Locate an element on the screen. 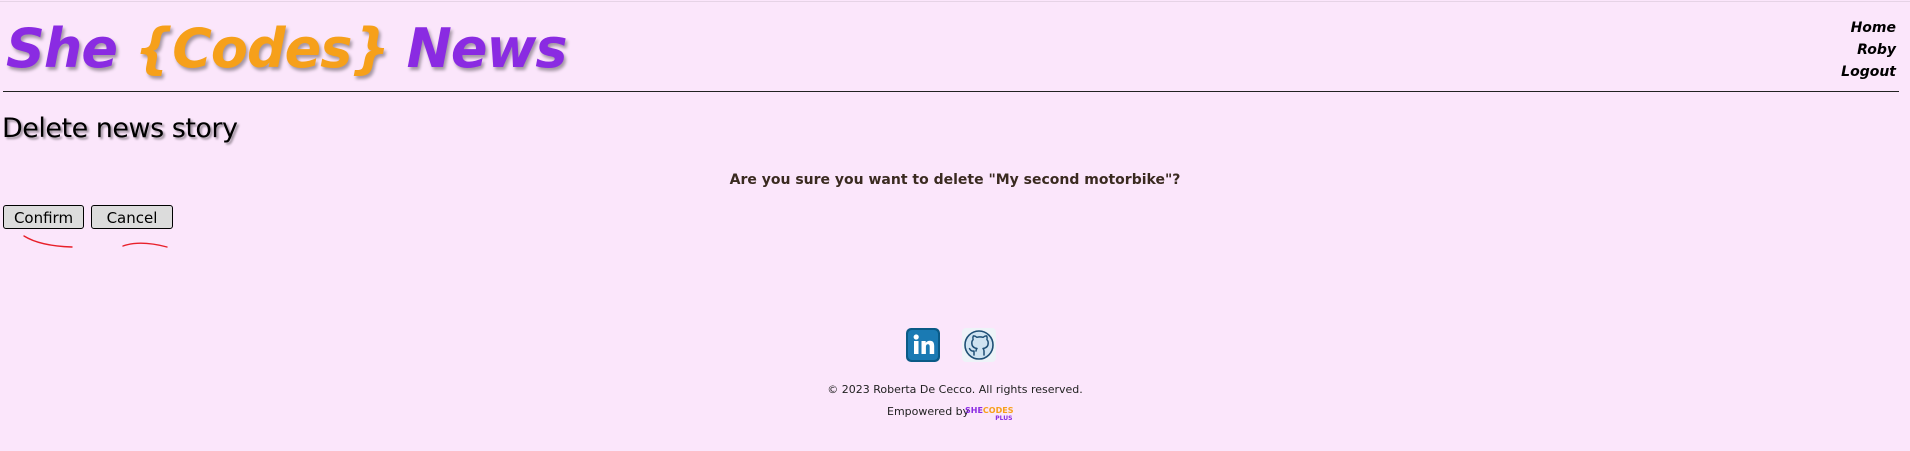 This screenshot has width=1910, height=451. logo-news: News is located at coordinates (487, 48).